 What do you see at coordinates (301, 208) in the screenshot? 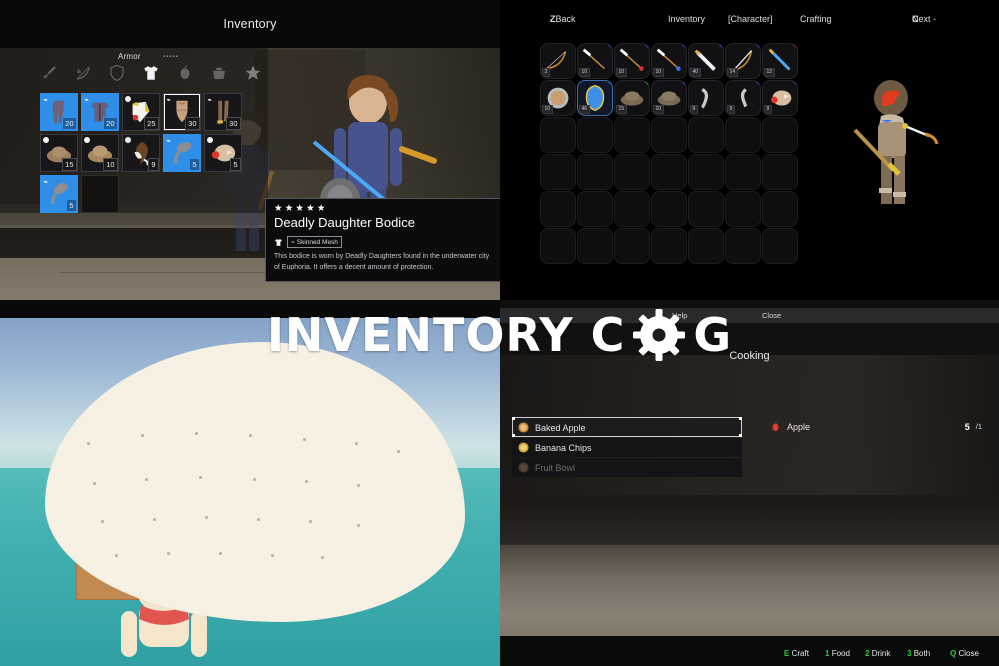
I see `rarity-stars: ★★★★★` at bounding box center [301, 208].